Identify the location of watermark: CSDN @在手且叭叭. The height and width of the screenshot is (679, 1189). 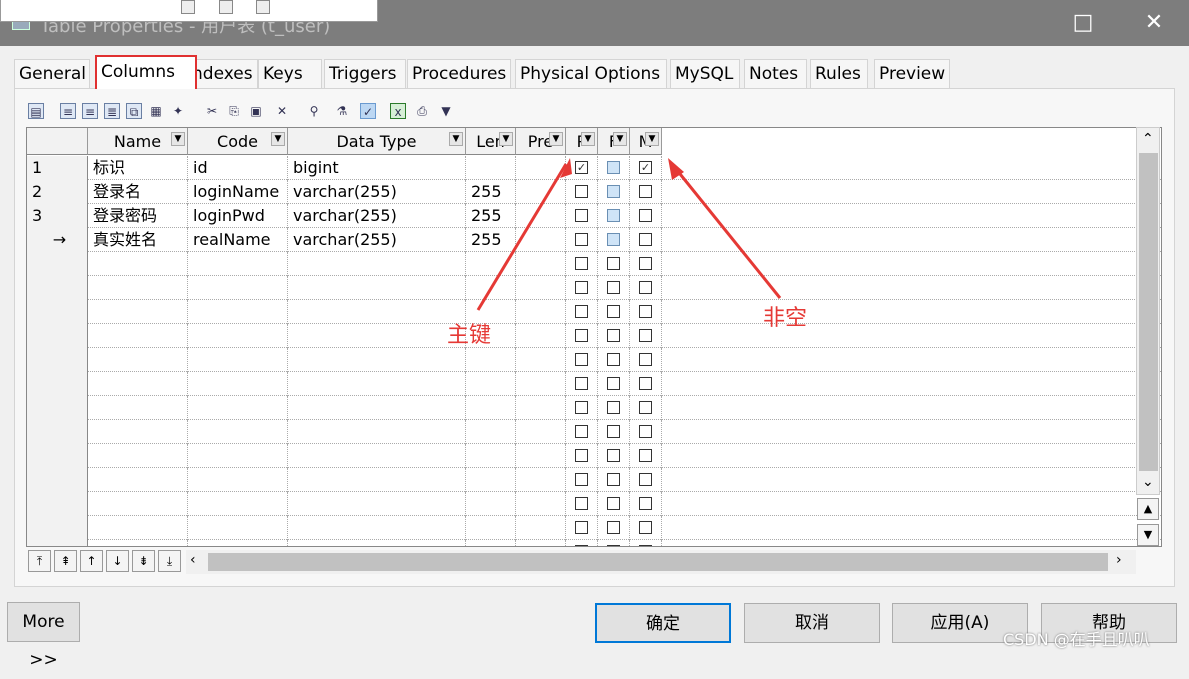
(1076, 639).